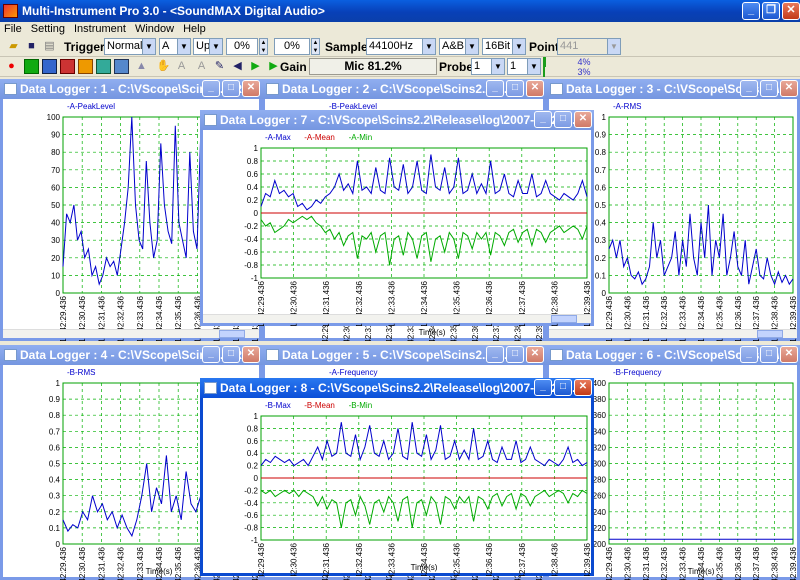  What do you see at coordinates (13, 28) in the screenshot?
I see `menu-file: File` at bounding box center [13, 28].